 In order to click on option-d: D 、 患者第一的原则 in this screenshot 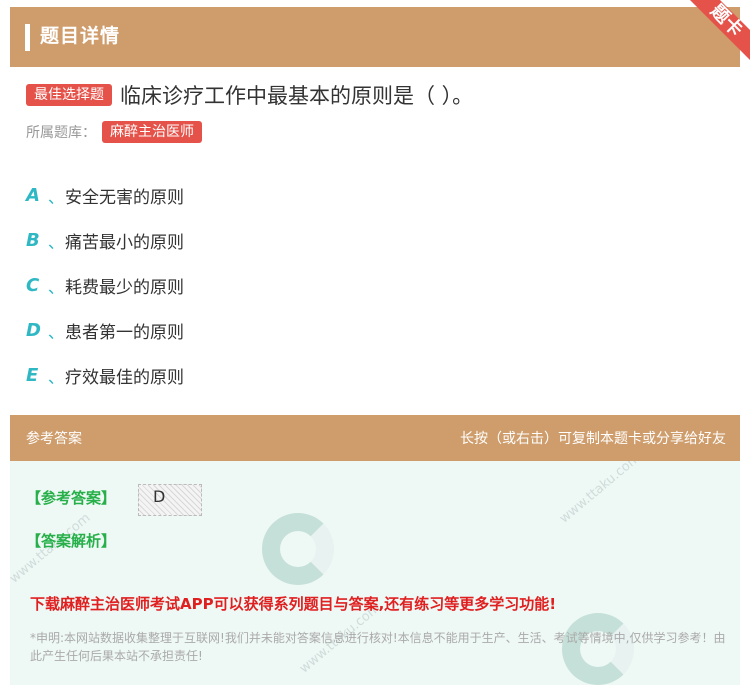, I will do `click(105, 330)`.